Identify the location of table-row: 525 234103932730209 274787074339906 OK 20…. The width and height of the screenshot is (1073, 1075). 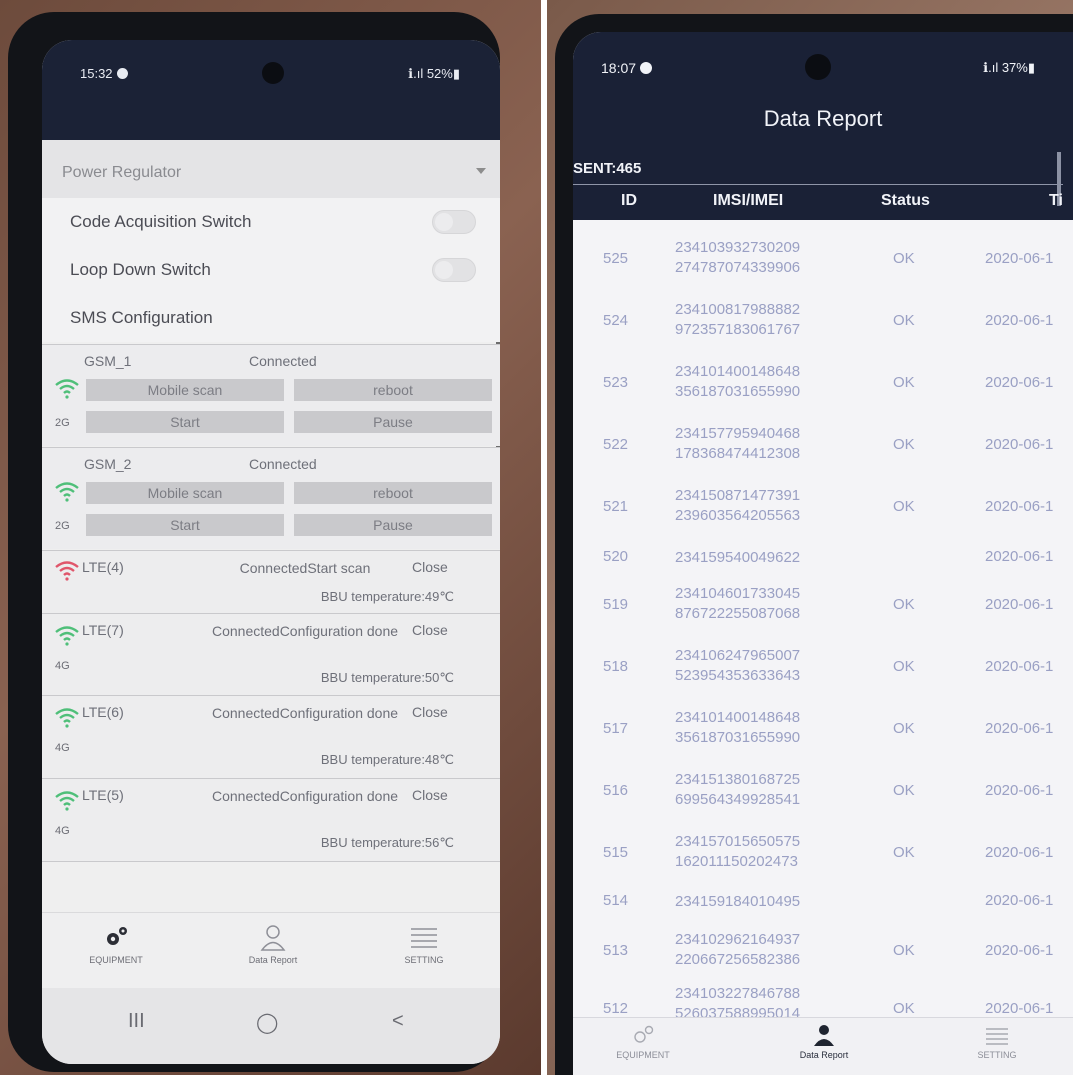
(823, 259).